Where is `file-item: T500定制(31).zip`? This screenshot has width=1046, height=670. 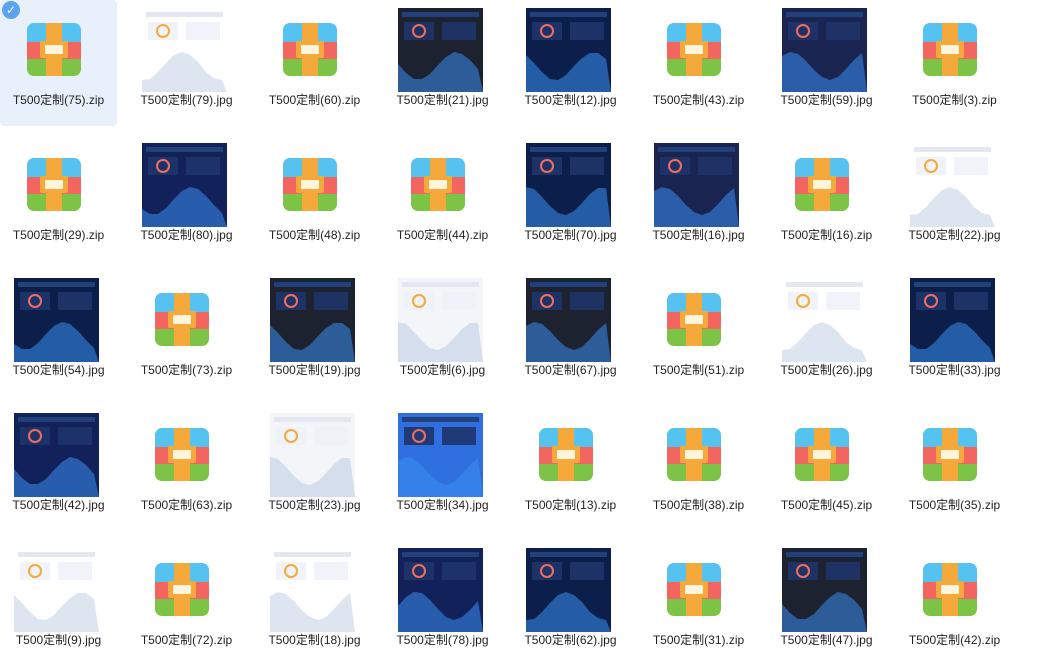 file-item: T500定制(31).zip is located at coordinates (698, 603).